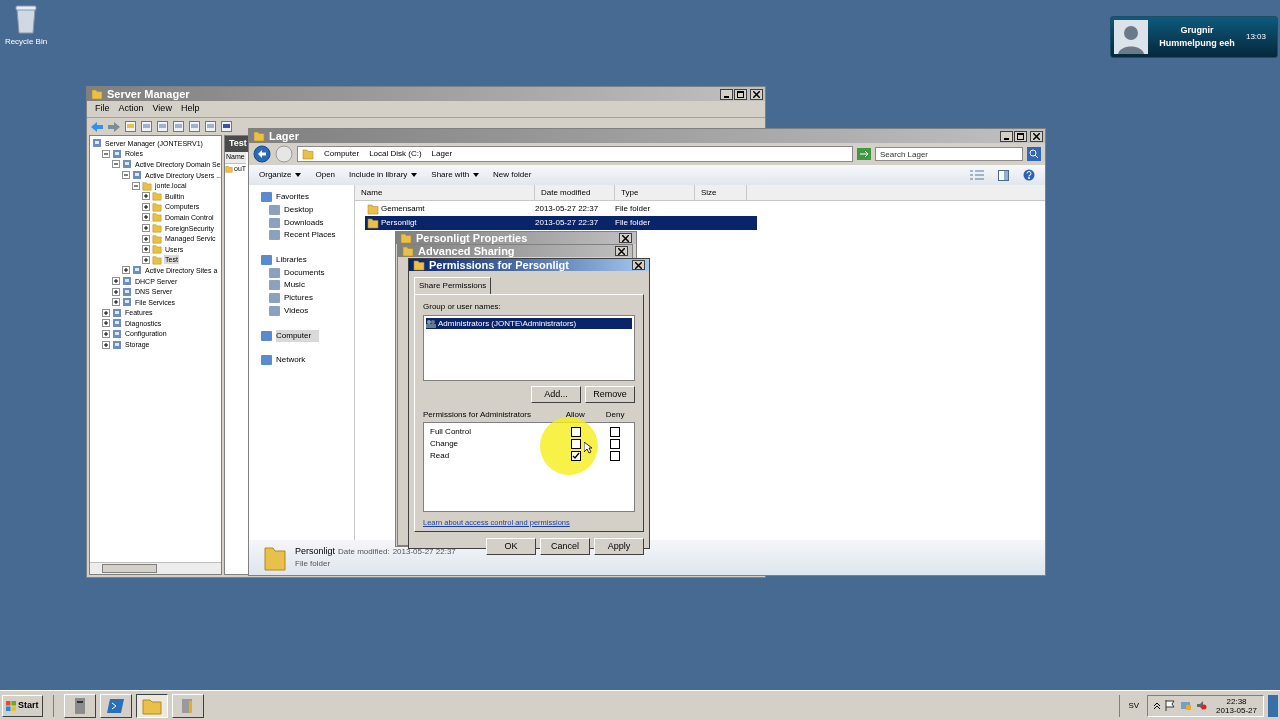 This screenshot has height=720, width=1280. I want to click on nav-item: Network, so click(295, 360).